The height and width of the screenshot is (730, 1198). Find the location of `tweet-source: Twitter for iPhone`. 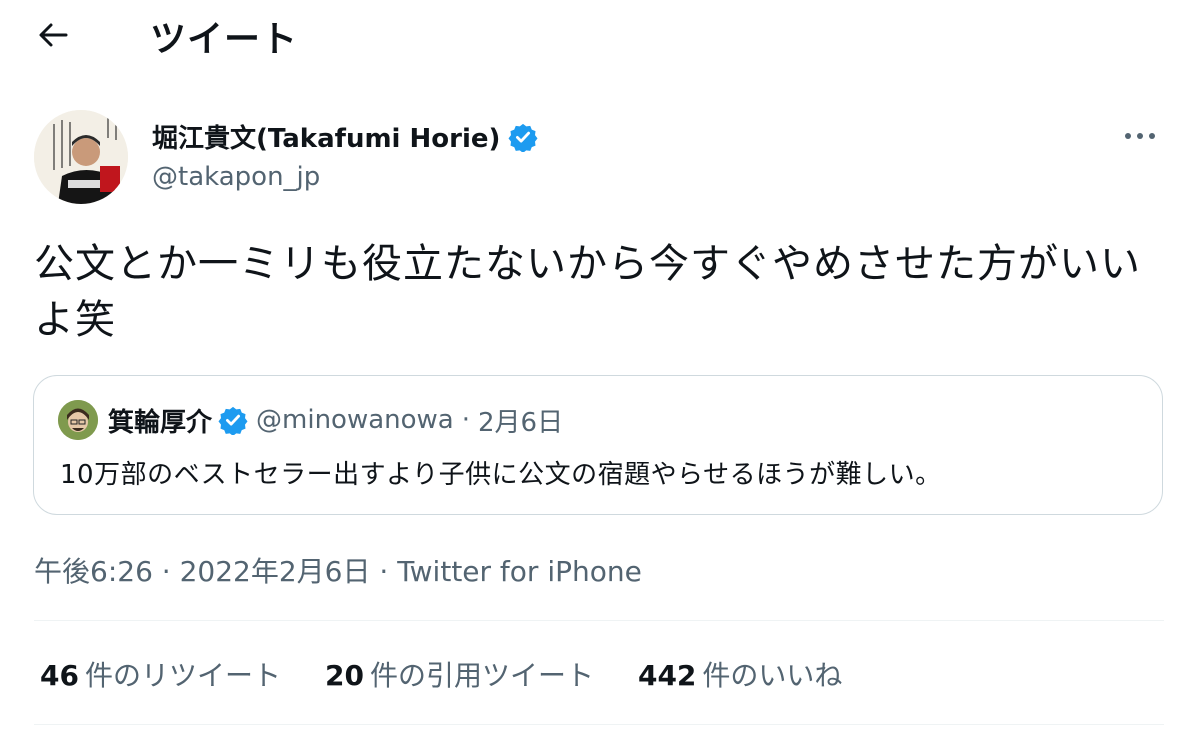

tweet-source: Twitter for iPhone is located at coordinates (519, 571).